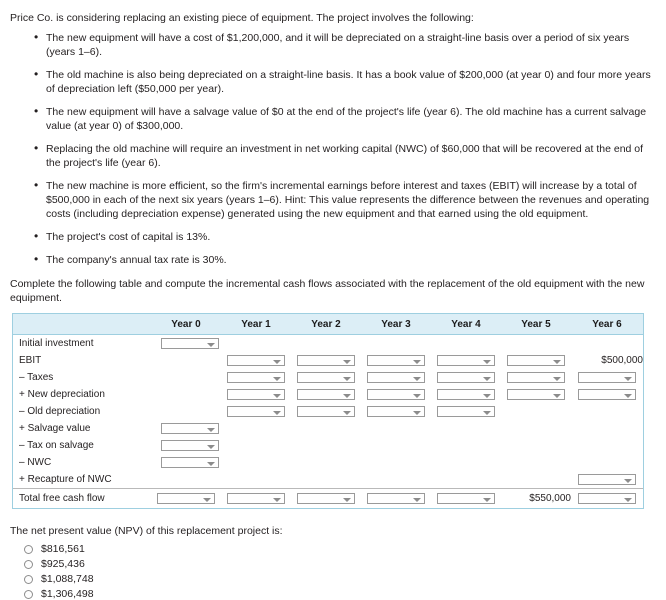  Describe the element at coordinates (186, 324) in the screenshot. I see `column-header-year0: Year 0` at that location.